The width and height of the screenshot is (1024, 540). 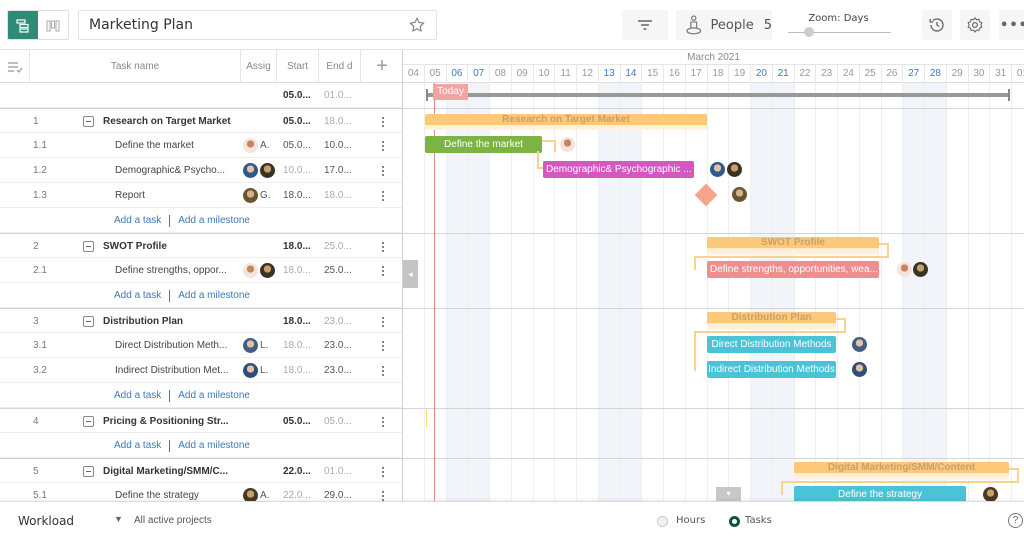 What do you see at coordinates (975, 25) in the screenshot?
I see `settings-button` at bounding box center [975, 25].